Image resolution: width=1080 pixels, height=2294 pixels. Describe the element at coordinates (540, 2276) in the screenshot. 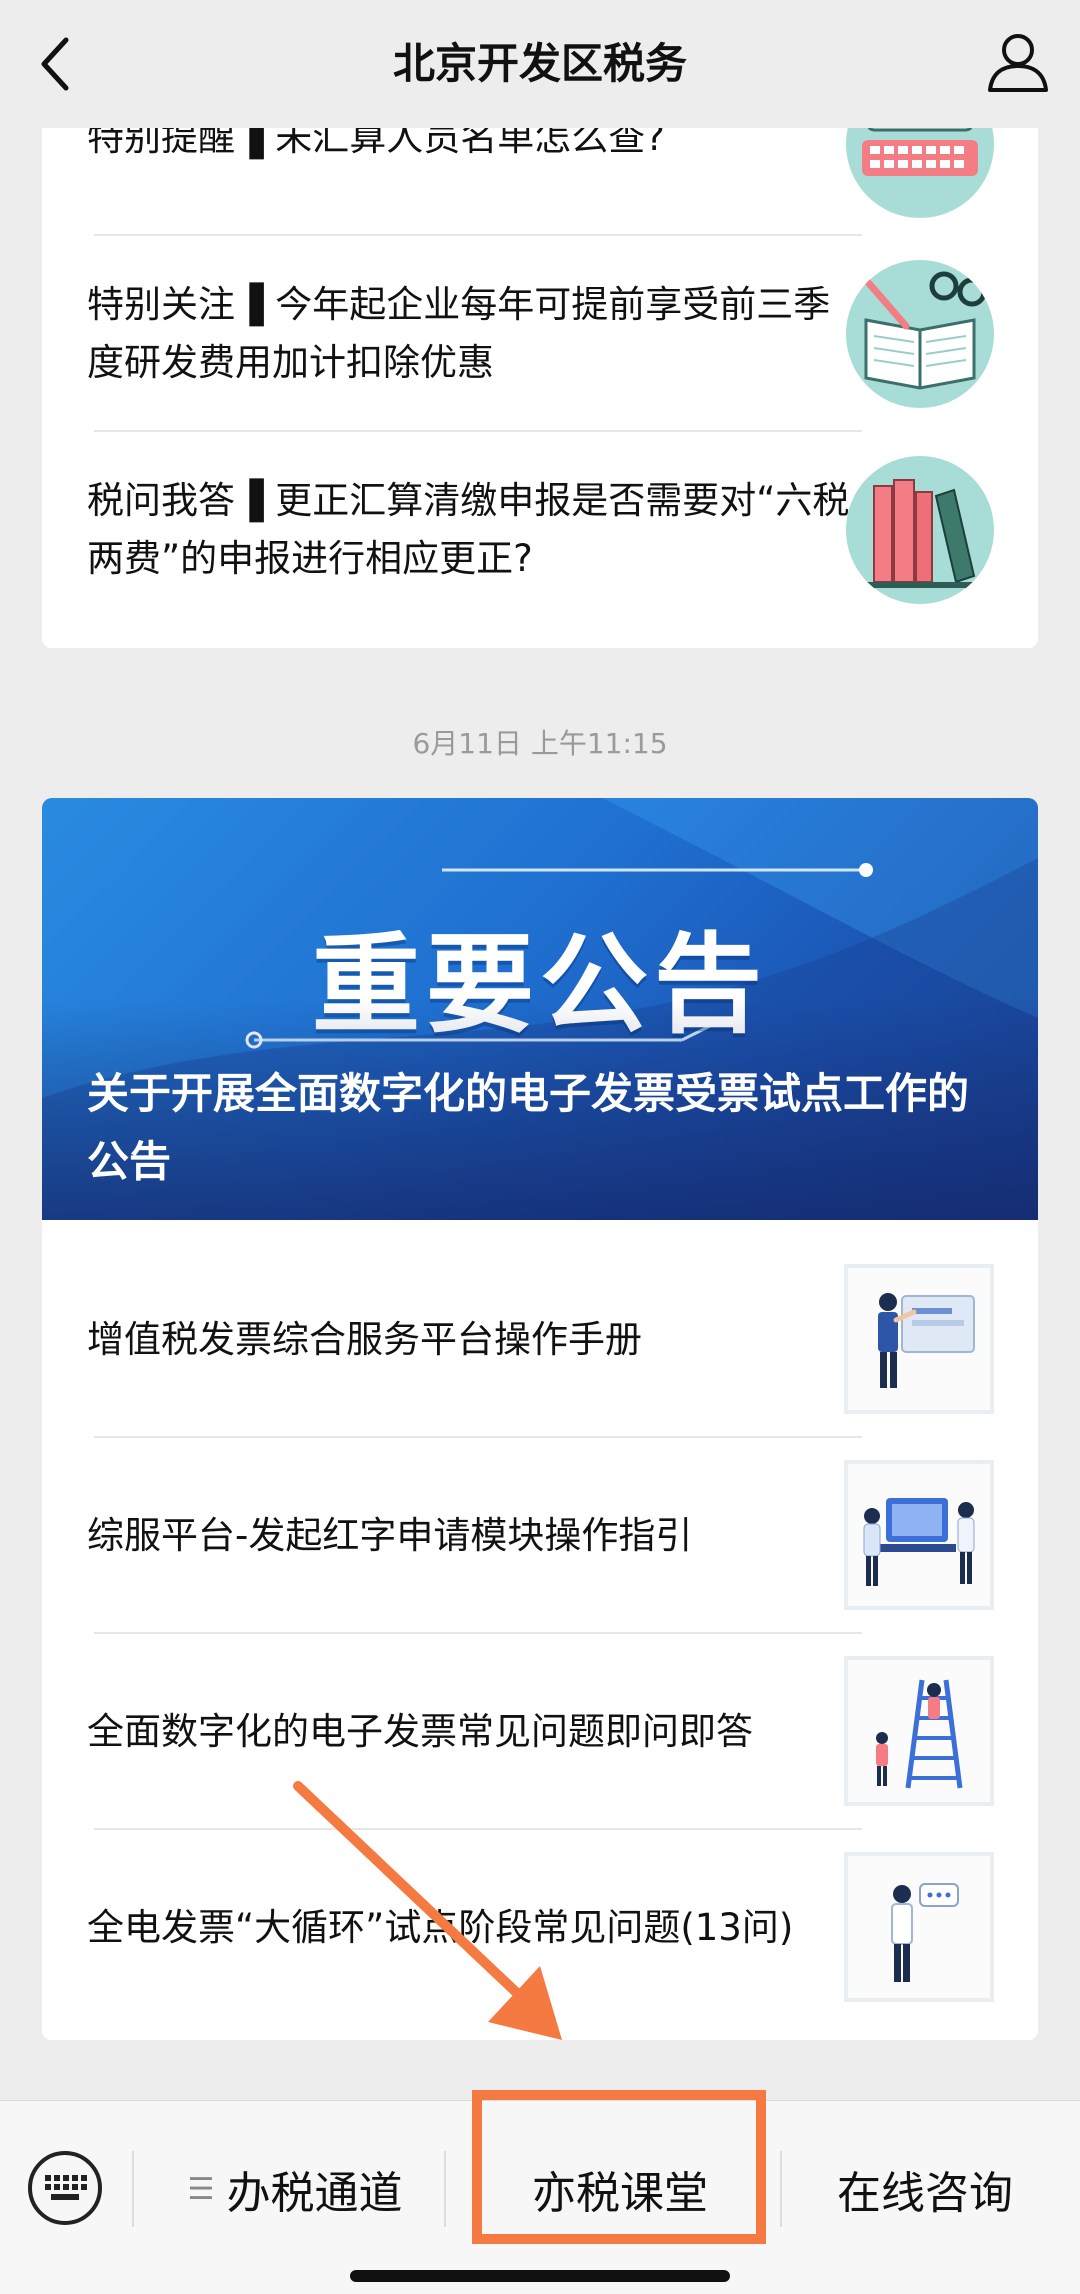

I see `home-indicator` at that location.